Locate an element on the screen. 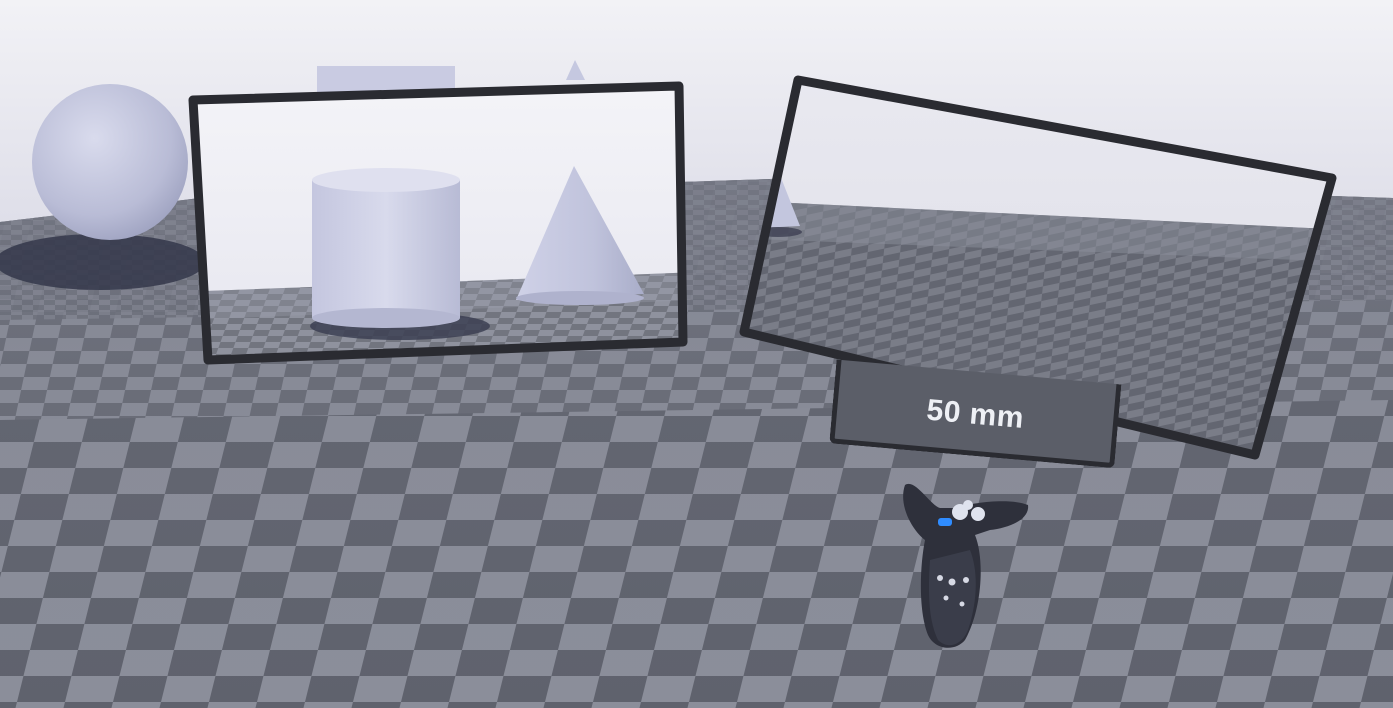  focal-length-text: 50 mm is located at coordinates (975, 414).